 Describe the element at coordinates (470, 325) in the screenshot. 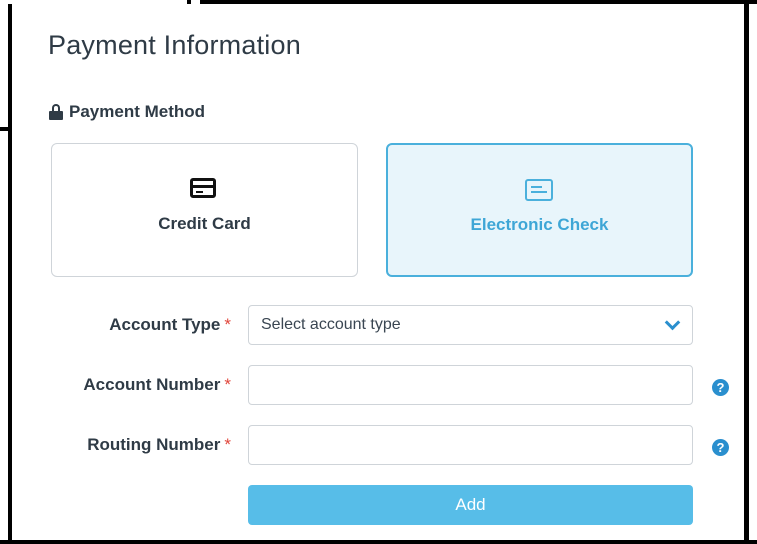

I see `account-type-select: Select account type` at that location.